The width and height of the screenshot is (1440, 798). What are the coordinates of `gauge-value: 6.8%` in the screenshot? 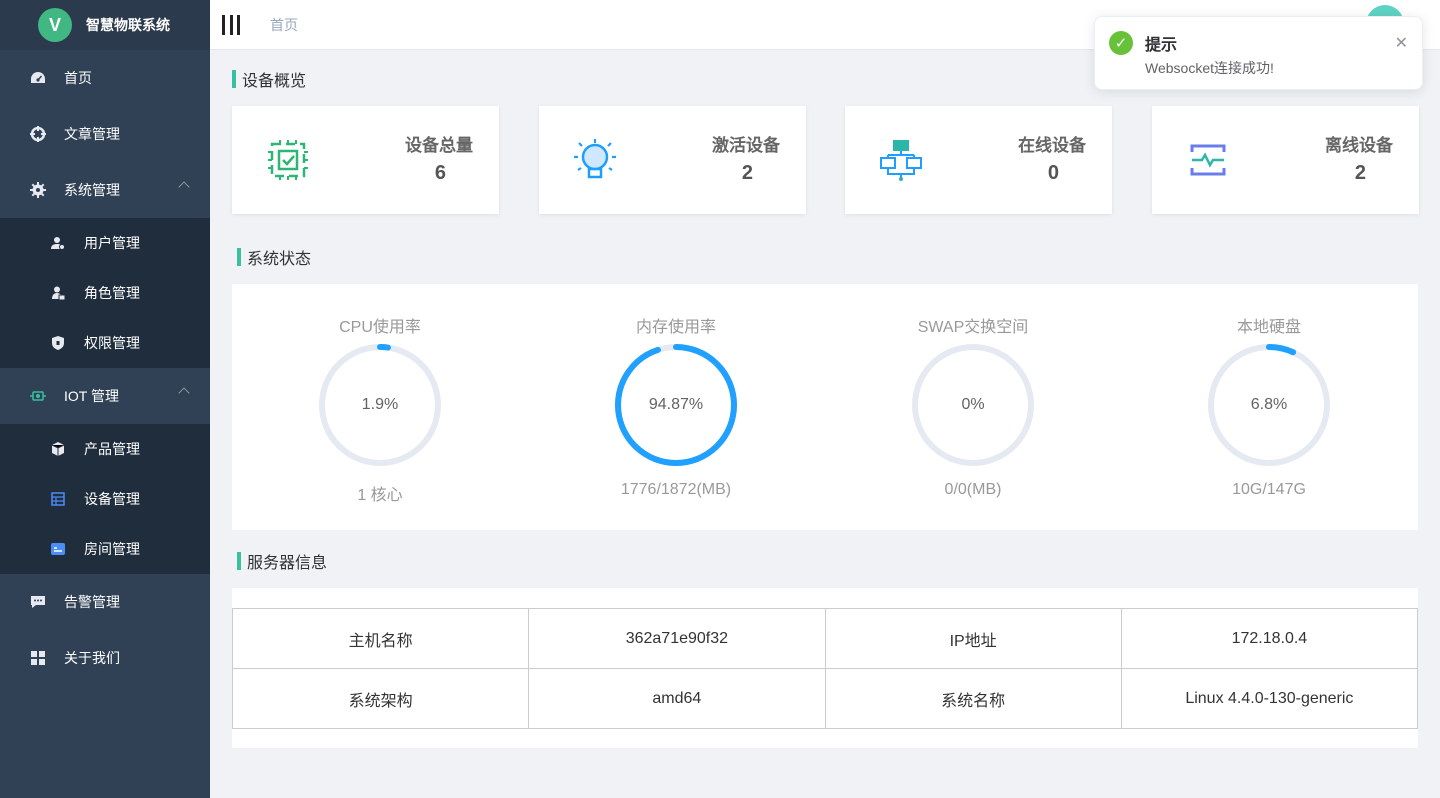 It's located at (1269, 404).